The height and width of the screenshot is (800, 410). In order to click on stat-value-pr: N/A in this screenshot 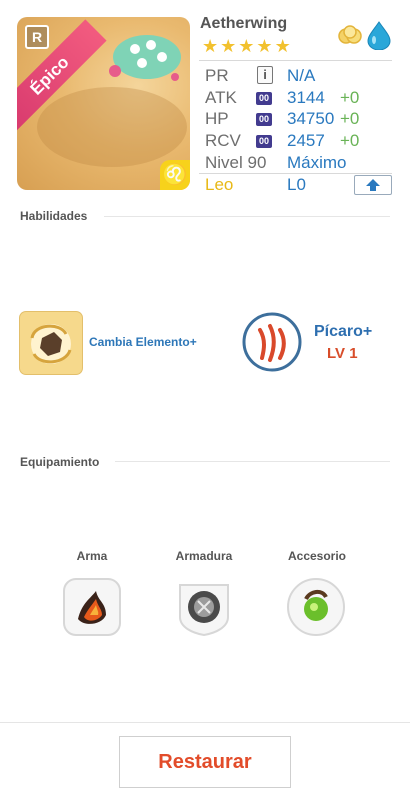, I will do `click(301, 75)`.